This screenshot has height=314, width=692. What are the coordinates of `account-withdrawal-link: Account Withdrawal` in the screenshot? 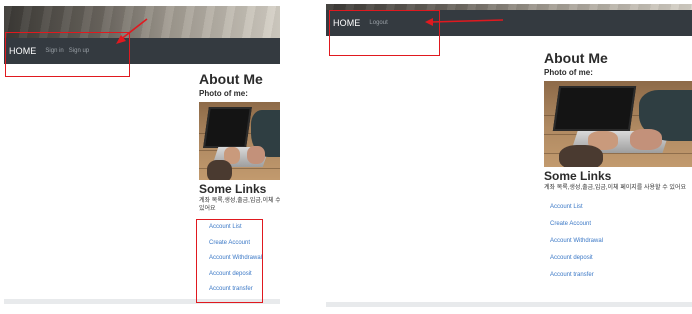 It's located at (618, 241).